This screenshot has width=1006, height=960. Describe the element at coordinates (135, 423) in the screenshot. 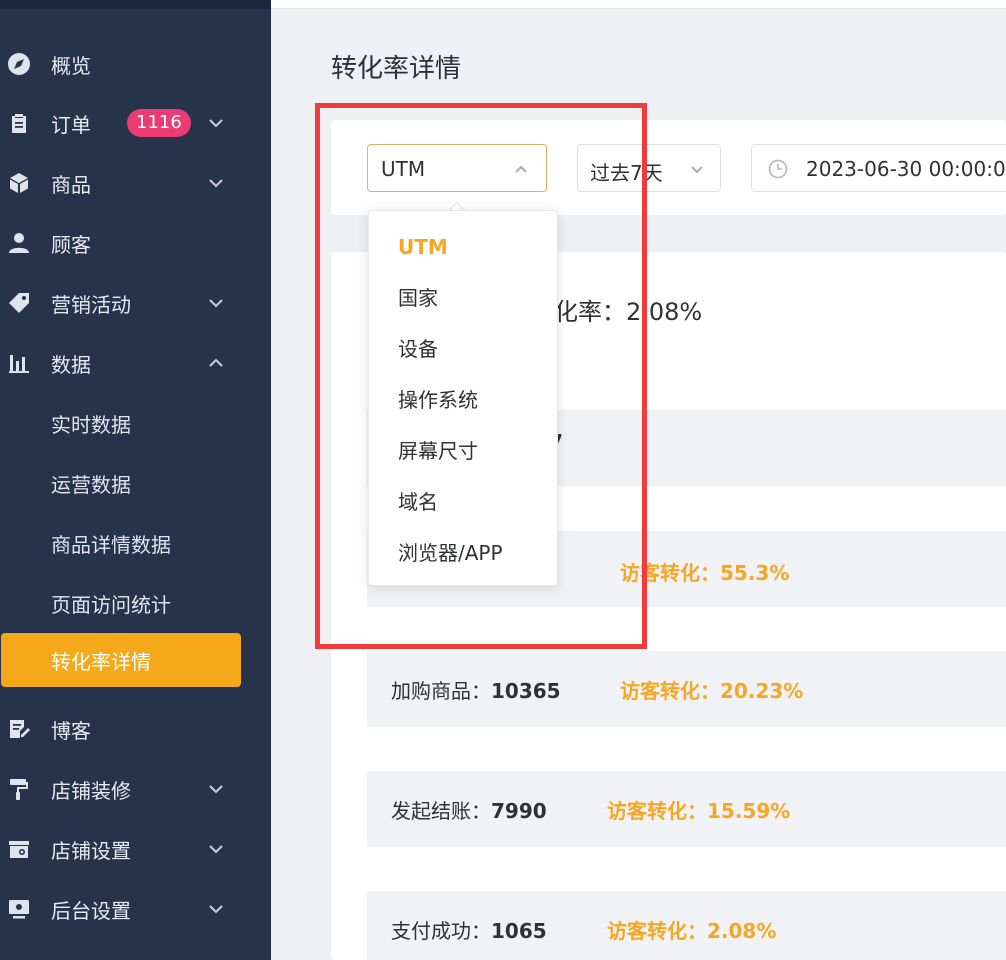

I see `sidebar-subitem-realtime-data: 实时数据` at that location.